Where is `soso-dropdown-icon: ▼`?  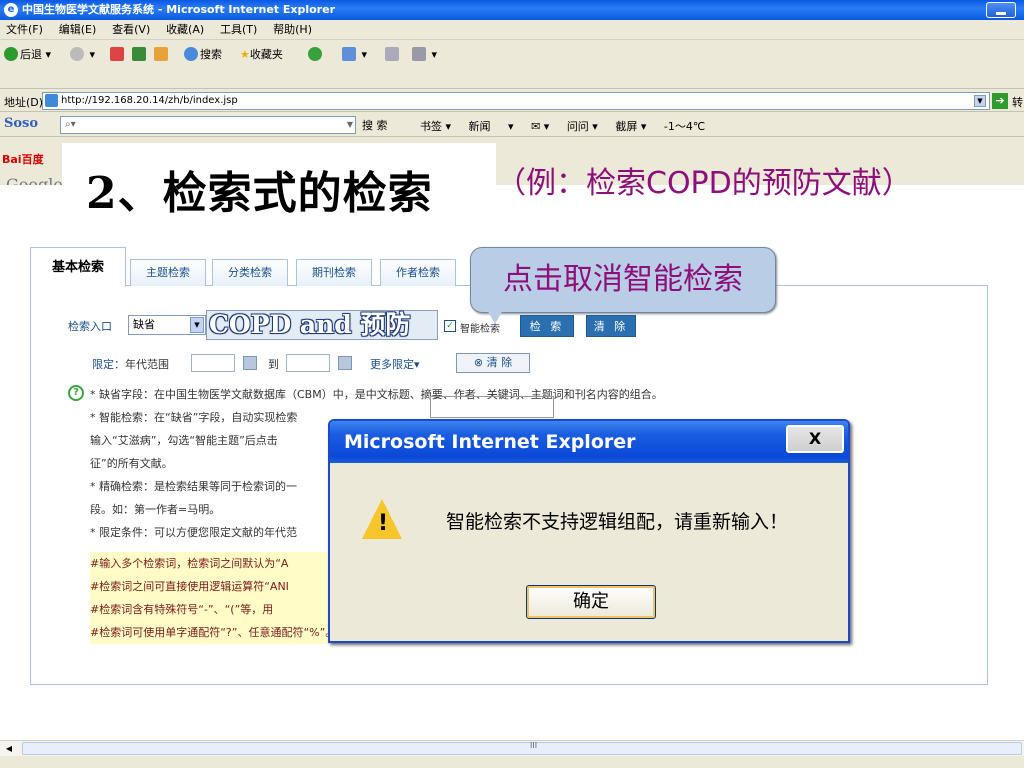 soso-dropdown-icon: ▼ is located at coordinates (350, 125).